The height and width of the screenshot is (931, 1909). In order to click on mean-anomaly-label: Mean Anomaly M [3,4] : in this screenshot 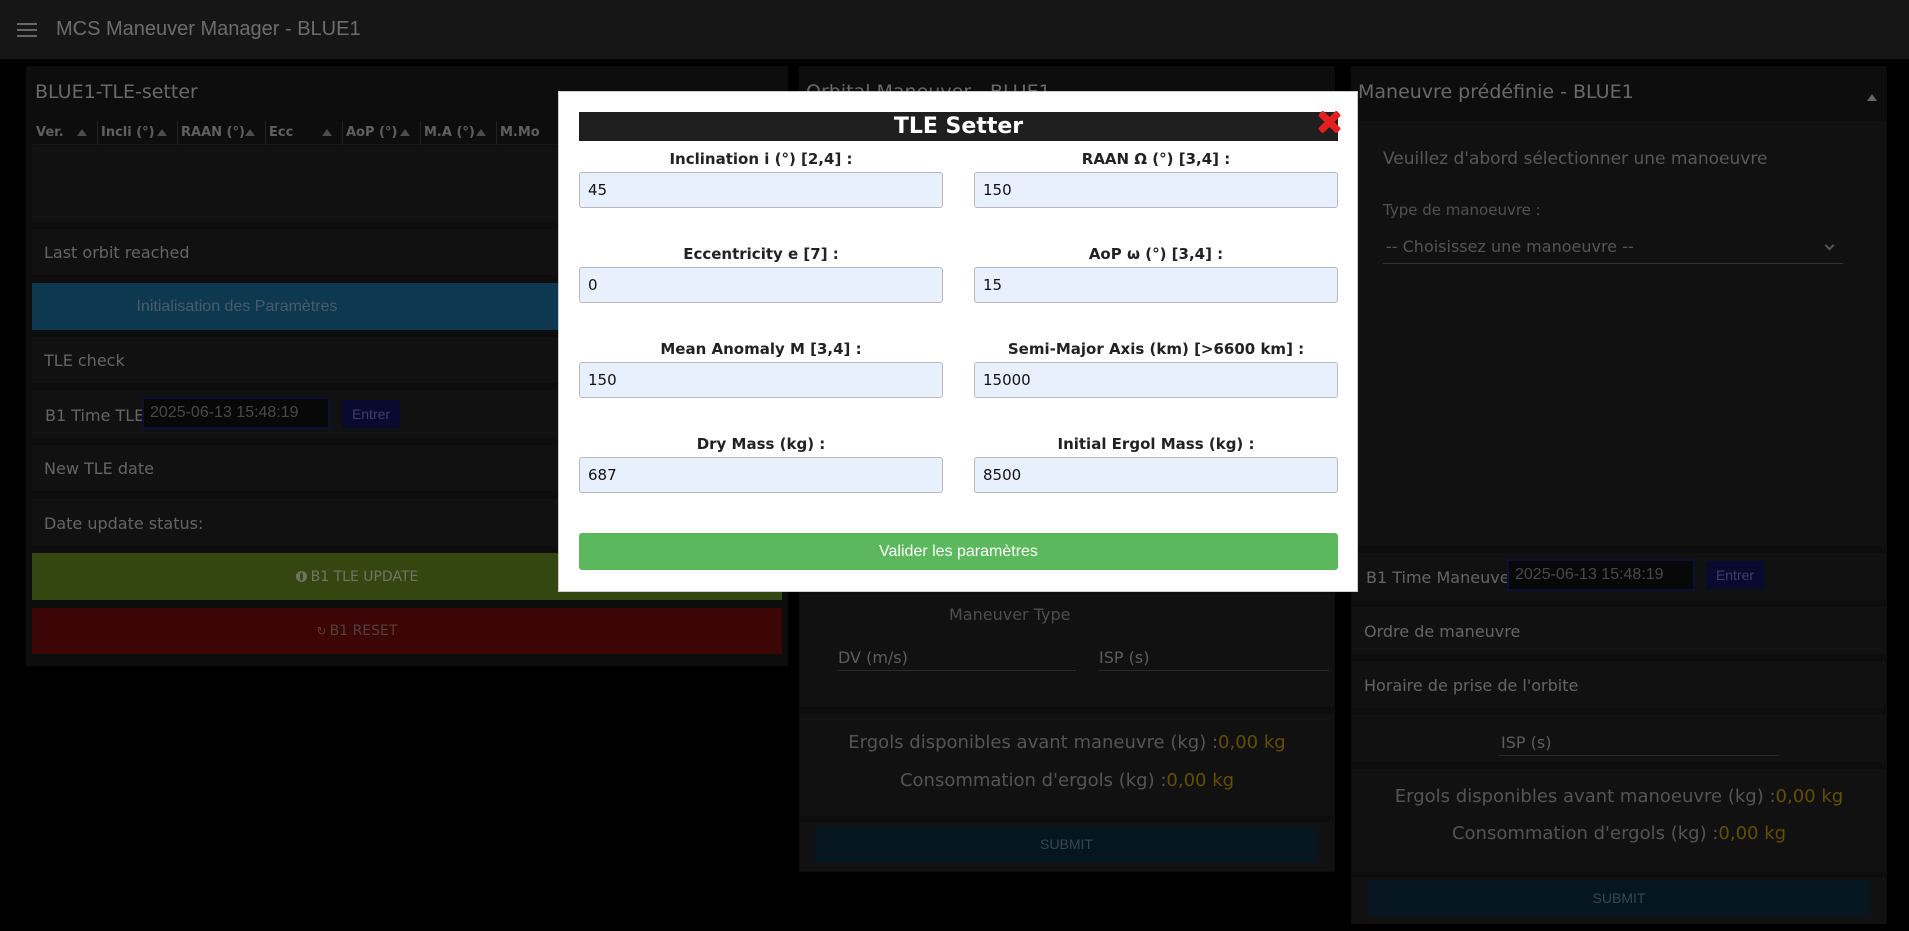, I will do `click(761, 349)`.